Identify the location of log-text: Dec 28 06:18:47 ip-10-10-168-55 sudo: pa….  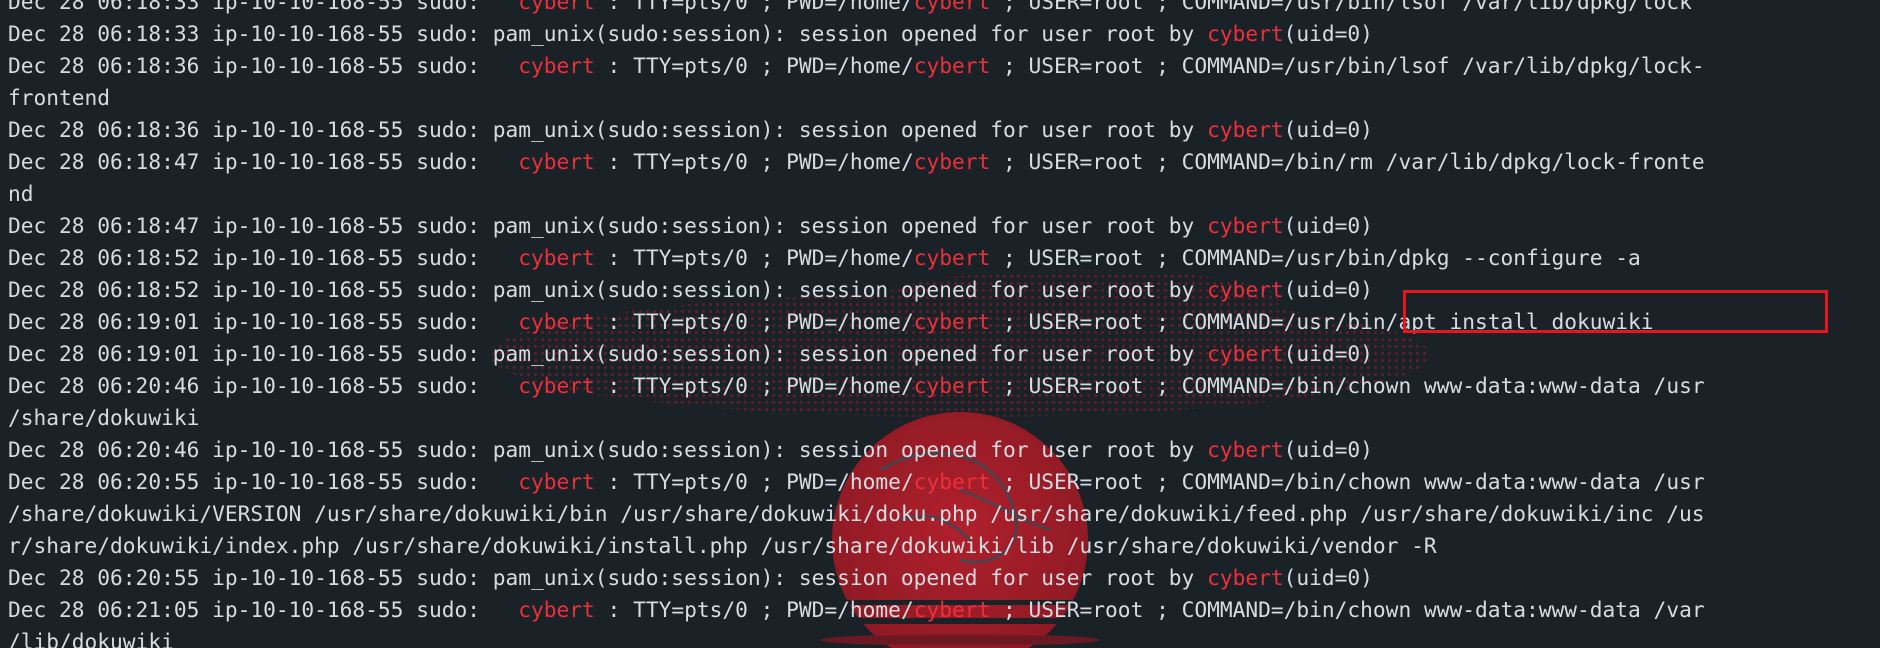
(608, 225).